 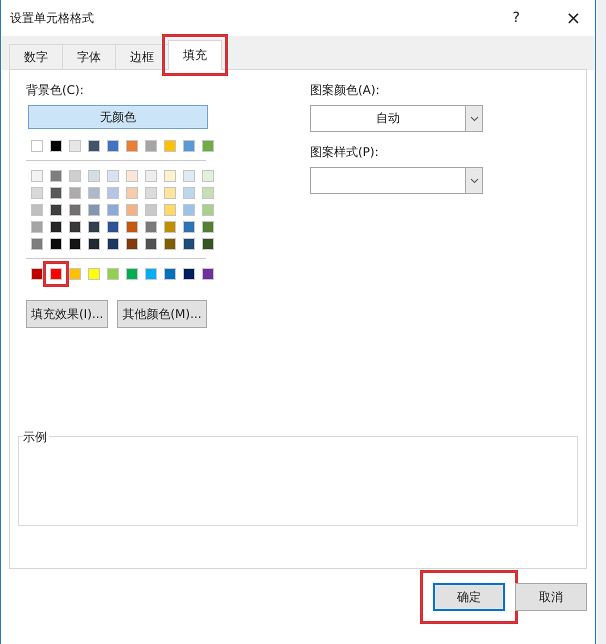 What do you see at coordinates (573, 18) in the screenshot?
I see `close-button: ×` at bounding box center [573, 18].